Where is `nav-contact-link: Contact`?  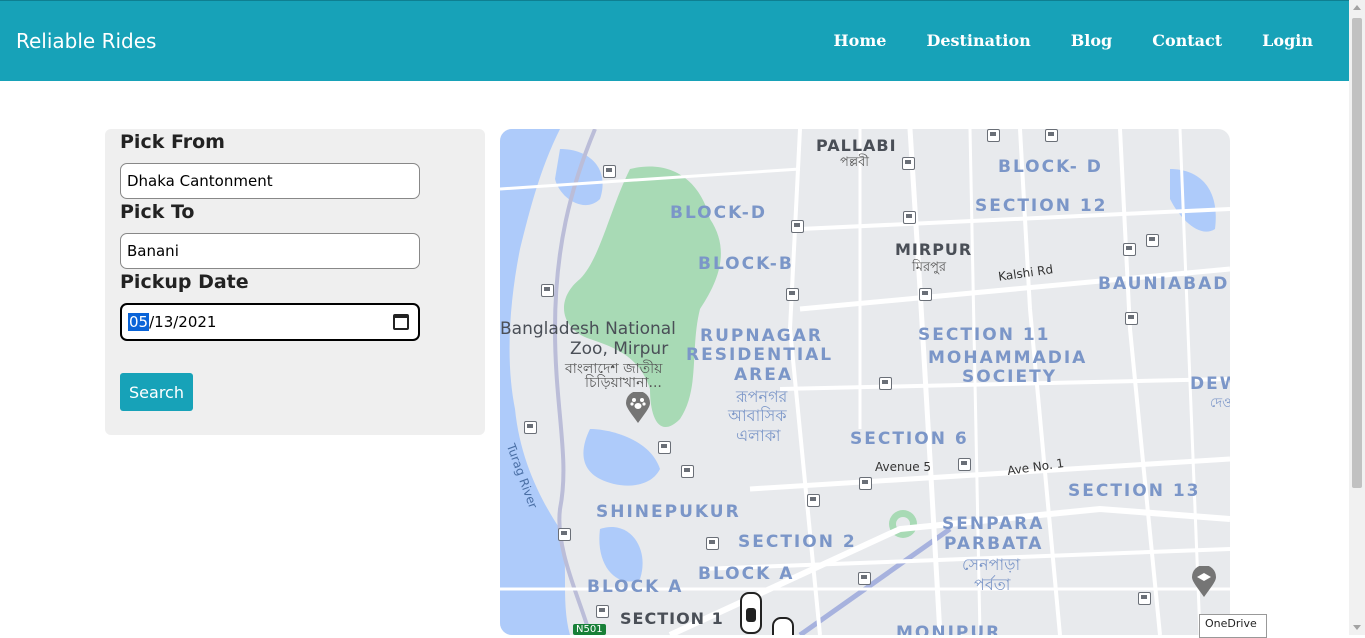 nav-contact-link: Contact is located at coordinates (1187, 40).